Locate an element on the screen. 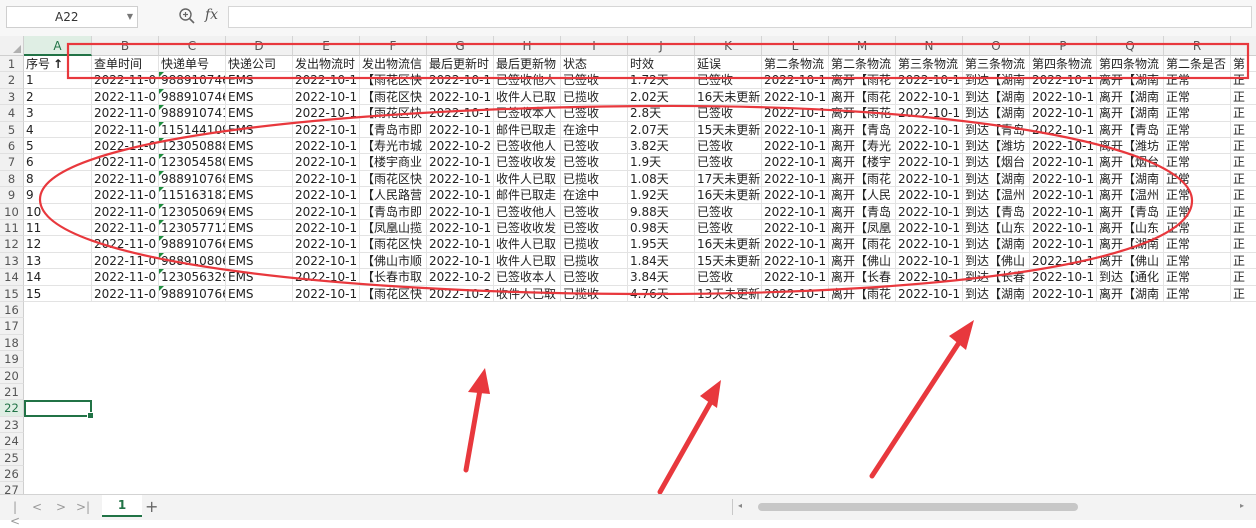 The image size is (1256, 528). table-cell: 988910766 is located at coordinates (192, 293).